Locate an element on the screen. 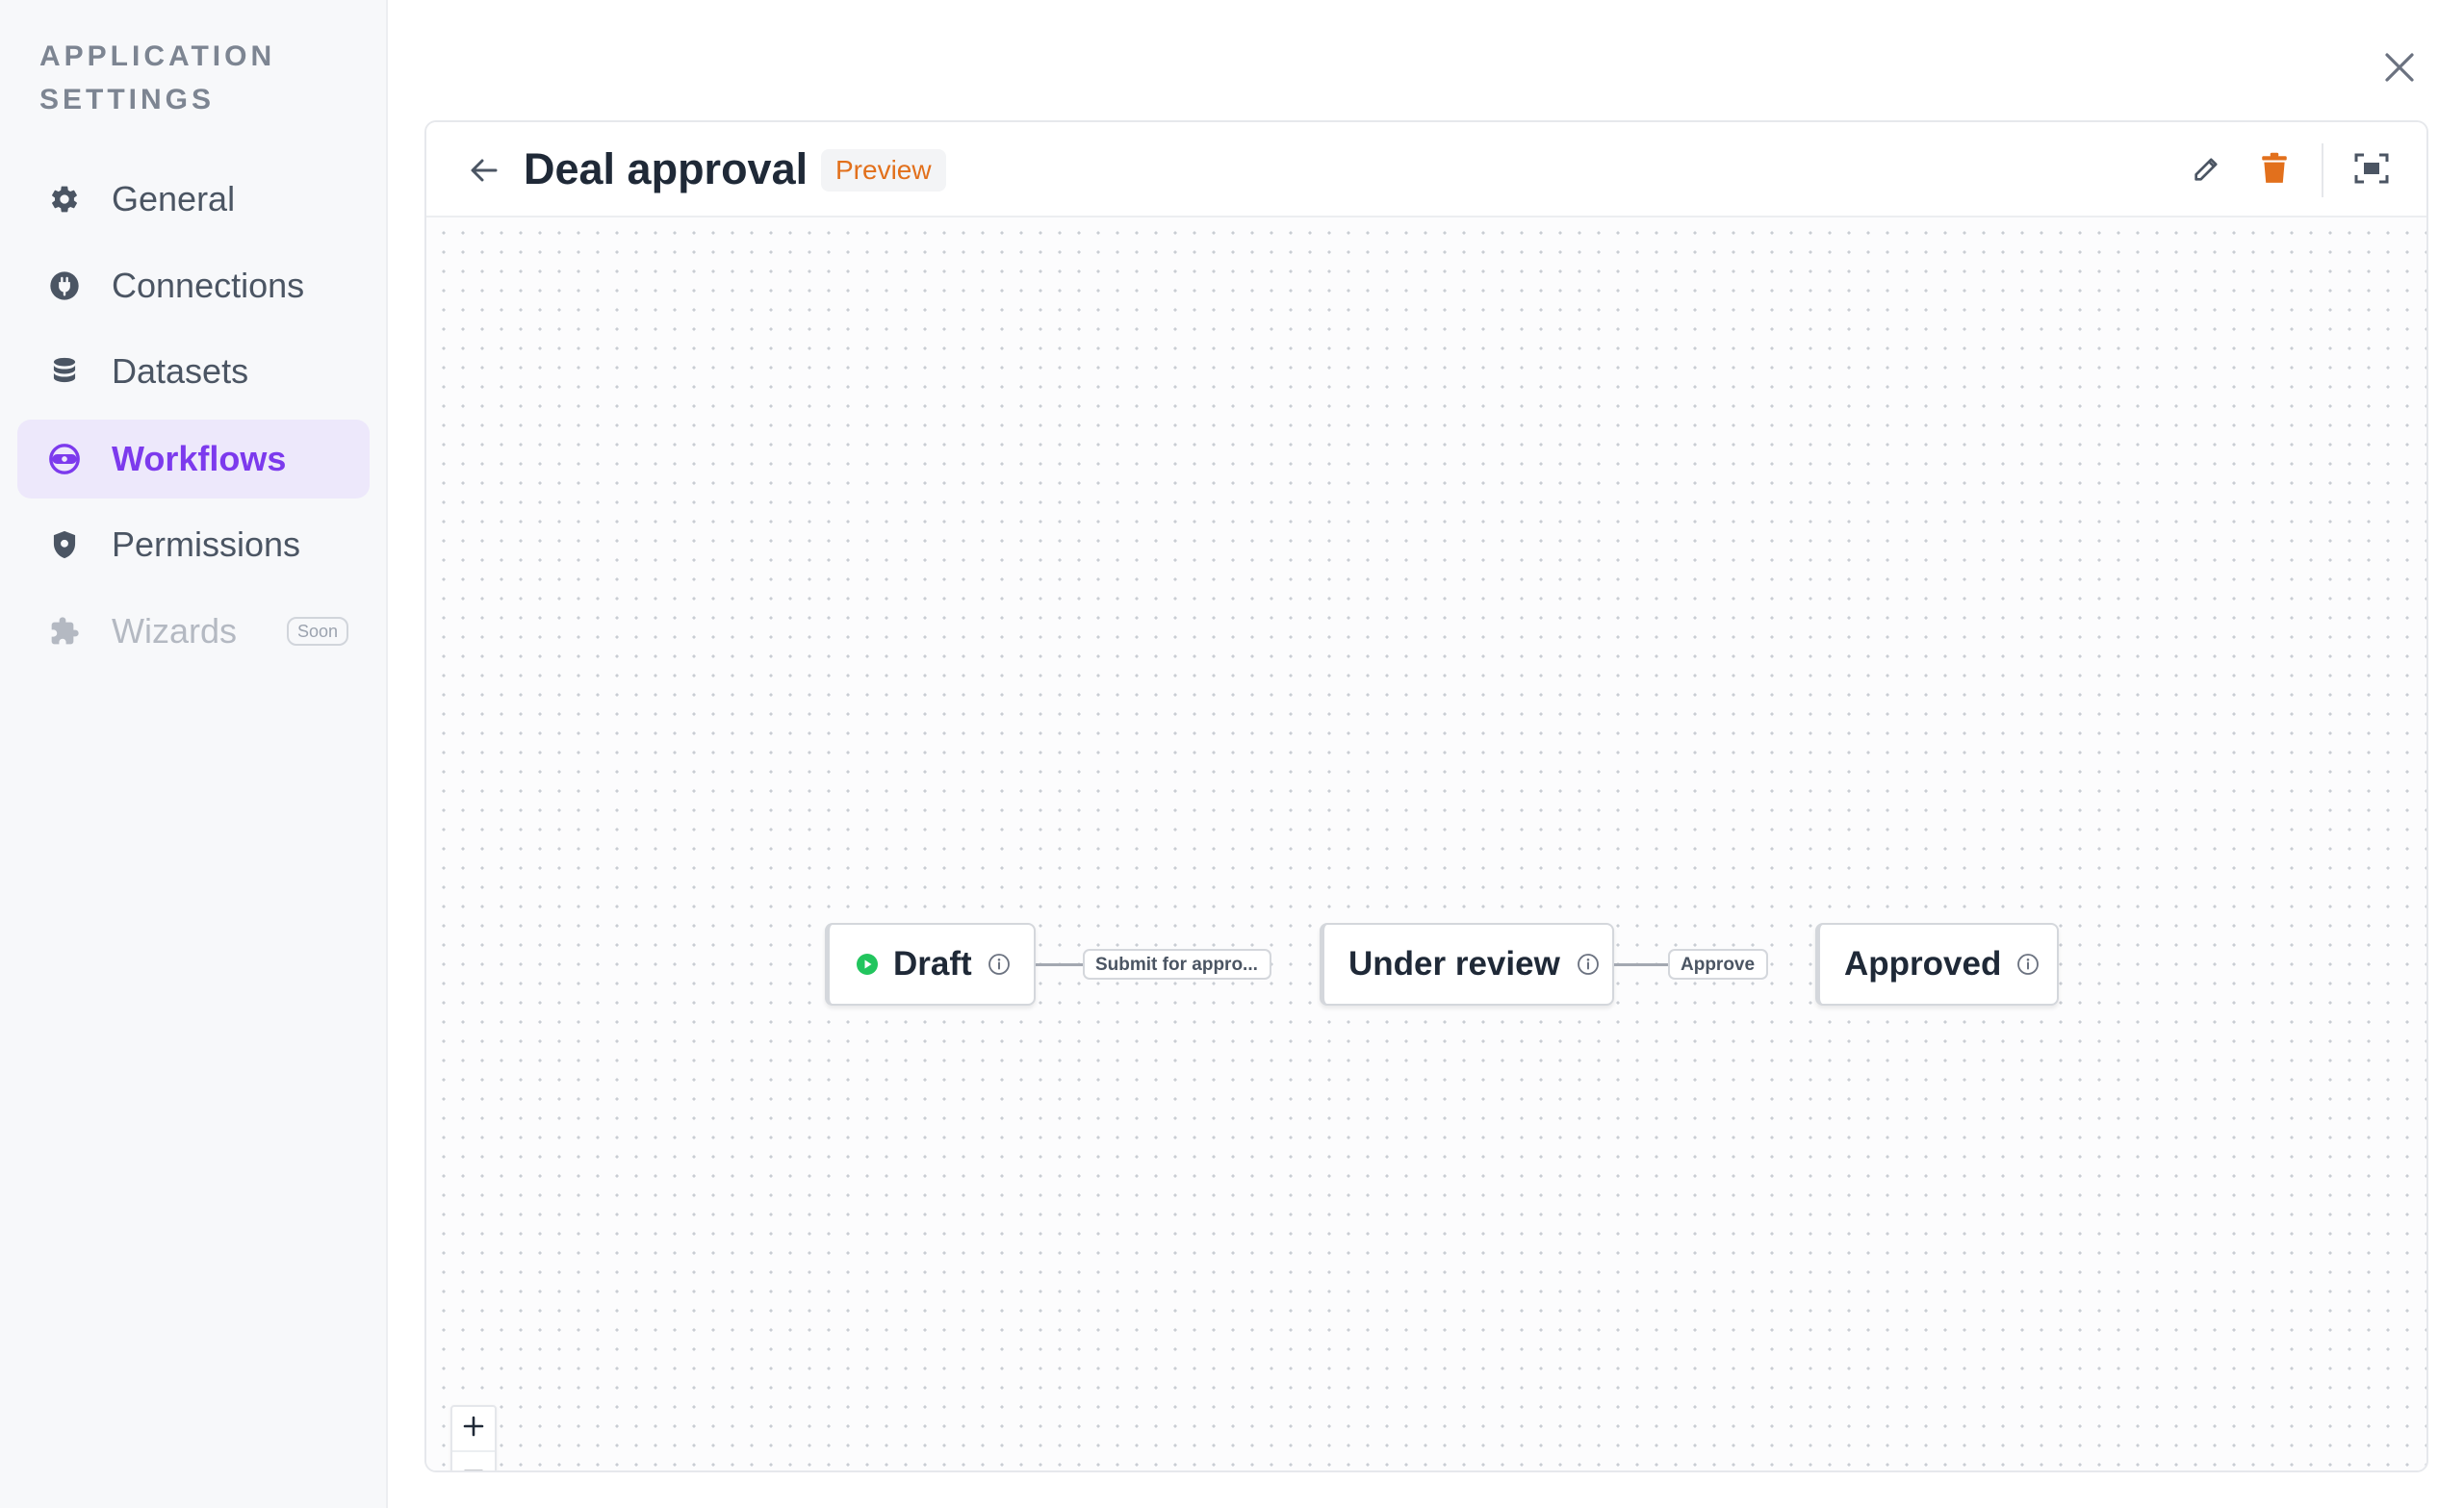 The height and width of the screenshot is (1508, 2464). database-icon is located at coordinates (64, 371).